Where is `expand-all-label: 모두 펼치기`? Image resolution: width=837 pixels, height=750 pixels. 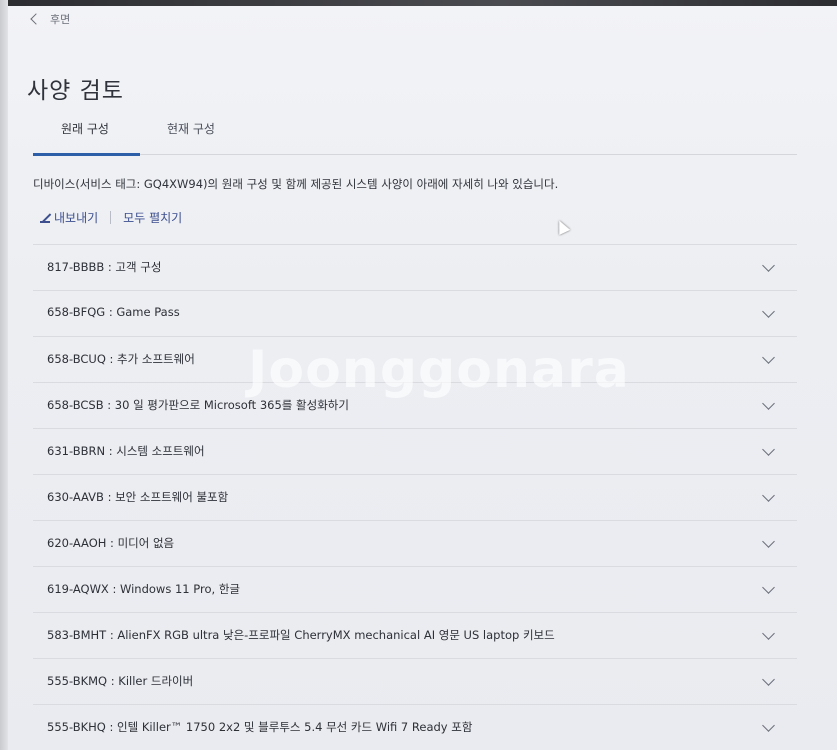 expand-all-label: 모두 펼치기 is located at coordinates (153, 218).